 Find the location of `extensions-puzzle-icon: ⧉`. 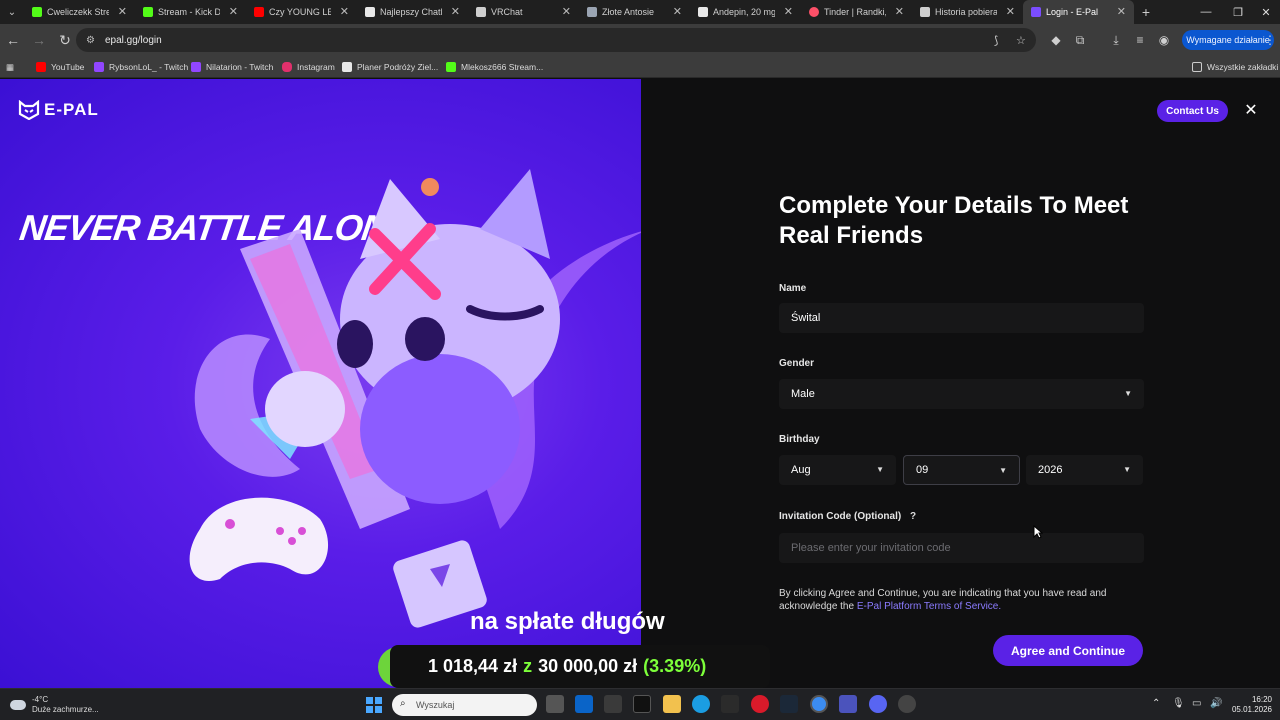

extensions-puzzle-icon: ⧉ is located at coordinates (1080, 40).